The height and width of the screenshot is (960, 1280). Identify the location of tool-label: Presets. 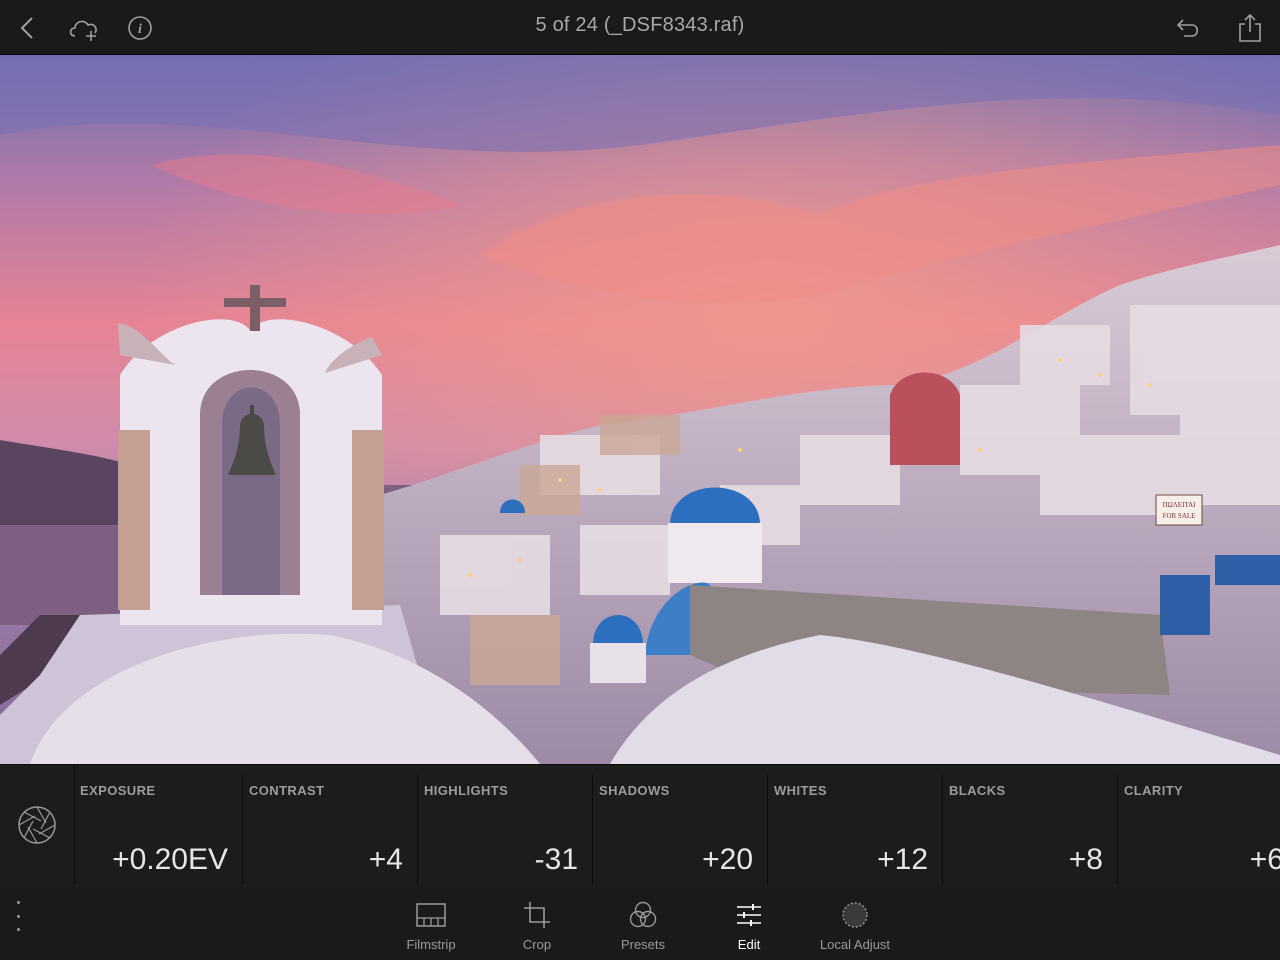
(643, 944).